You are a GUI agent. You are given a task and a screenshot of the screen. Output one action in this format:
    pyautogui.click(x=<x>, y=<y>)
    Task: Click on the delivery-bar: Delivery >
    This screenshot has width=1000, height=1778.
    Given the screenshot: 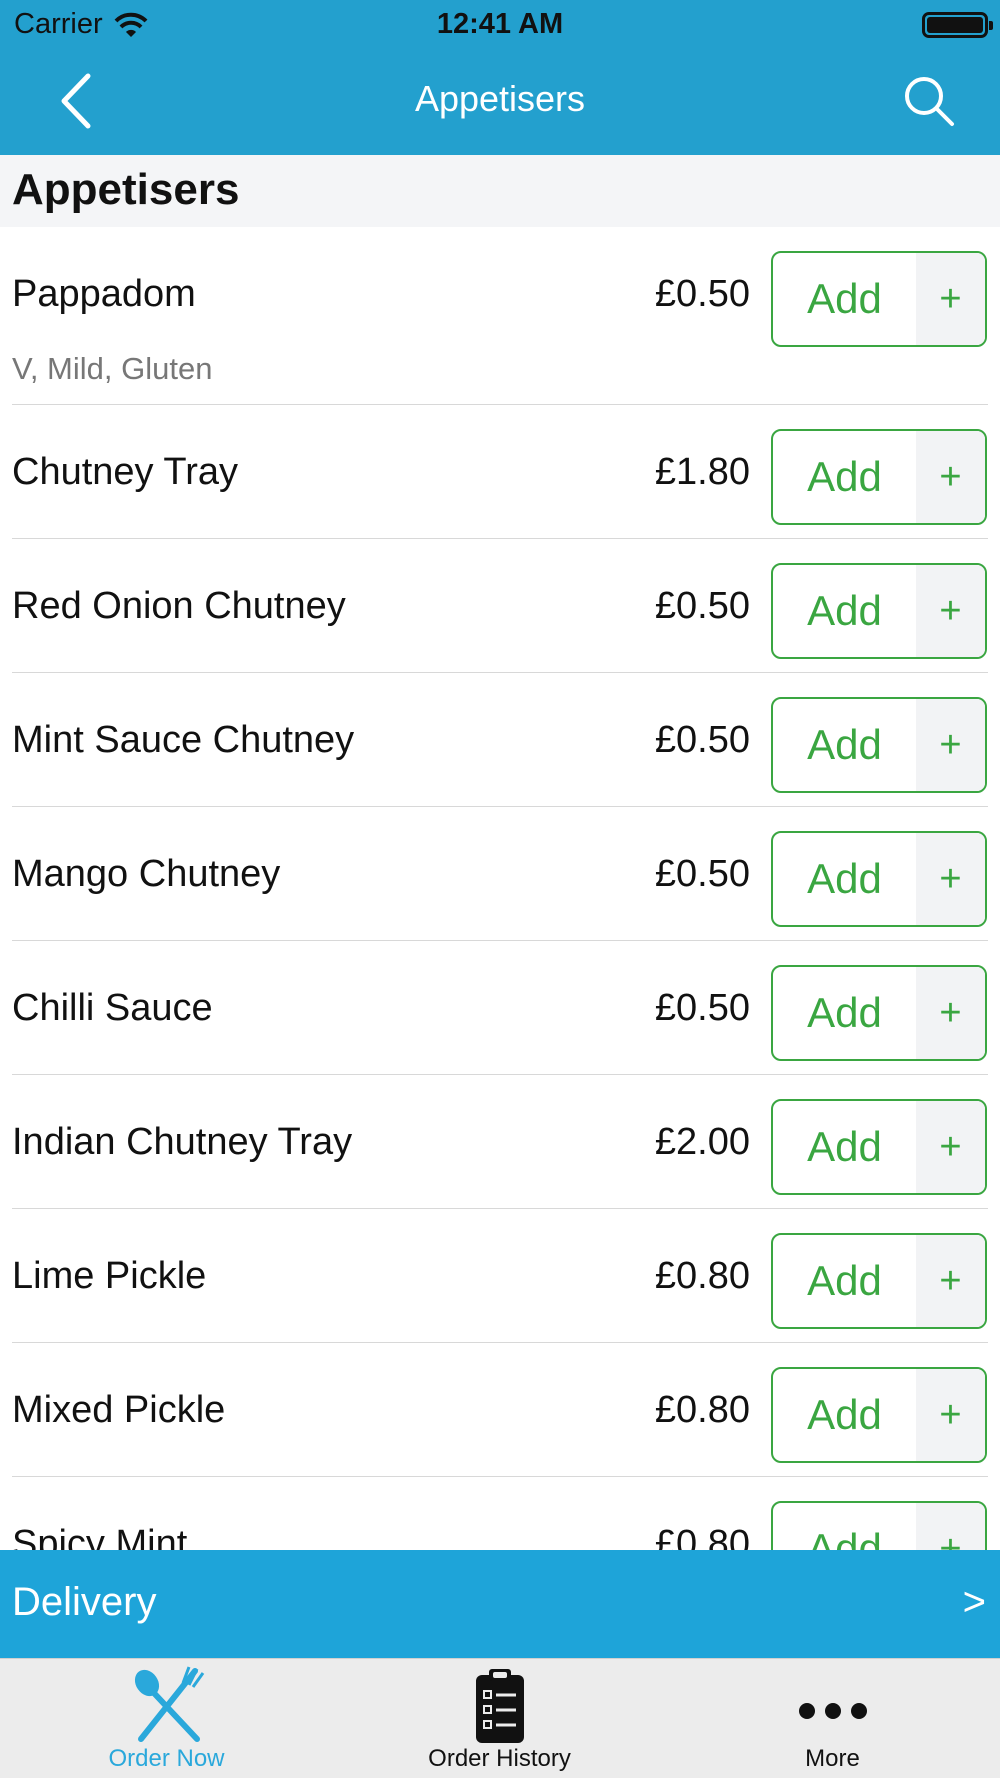 What is the action you would take?
    pyautogui.click(x=500, y=1604)
    